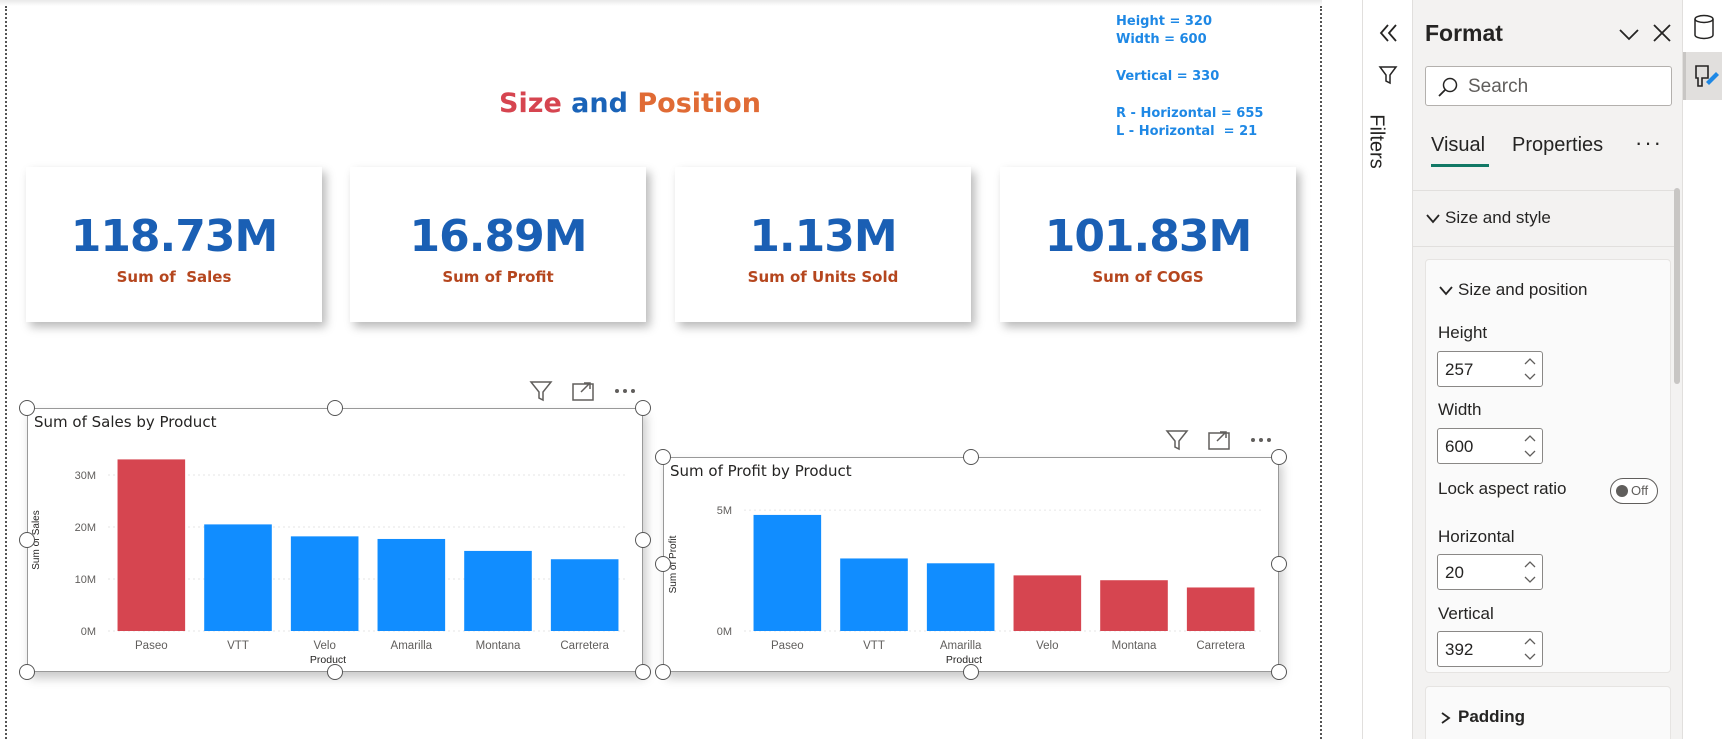  Describe the element at coordinates (1387, 369) in the screenshot. I see `filters-pane-collapsed: Filters` at that location.